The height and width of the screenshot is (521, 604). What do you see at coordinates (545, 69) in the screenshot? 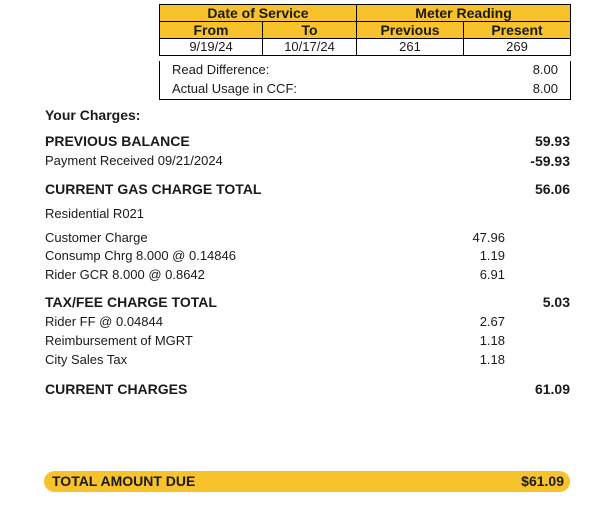
I see `read-difference-value: 8.00` at bounding box center [545, 69].